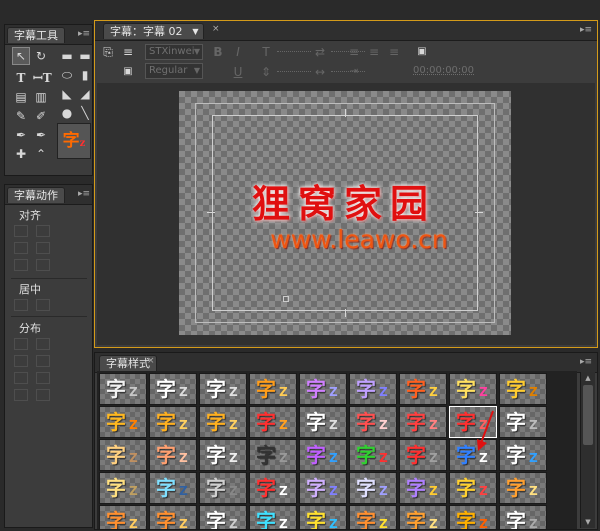 This screenshot has height=531, width=600. I want to click on tab-title-02: 字幕：字幕 02 ▼, so click(153, 31).